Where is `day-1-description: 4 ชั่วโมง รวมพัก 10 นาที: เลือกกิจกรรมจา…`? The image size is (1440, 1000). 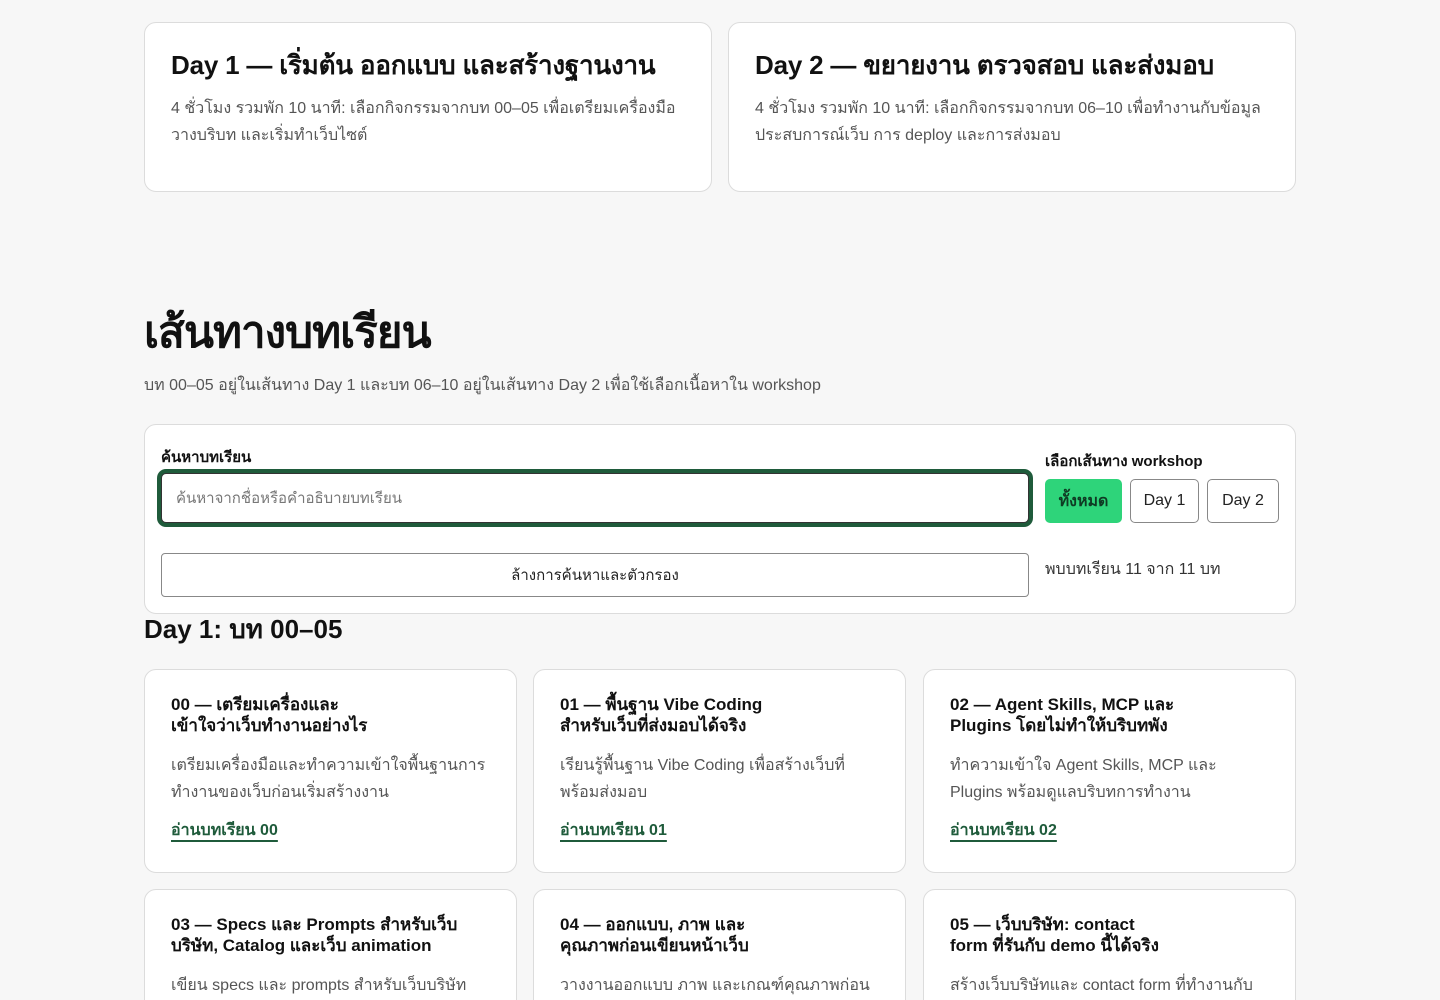
day-1-description: 4 ชั่วโมง รวมพัก 10 นาที: เลือกกิจกรรมจา… is located at coordinates (423, 122).